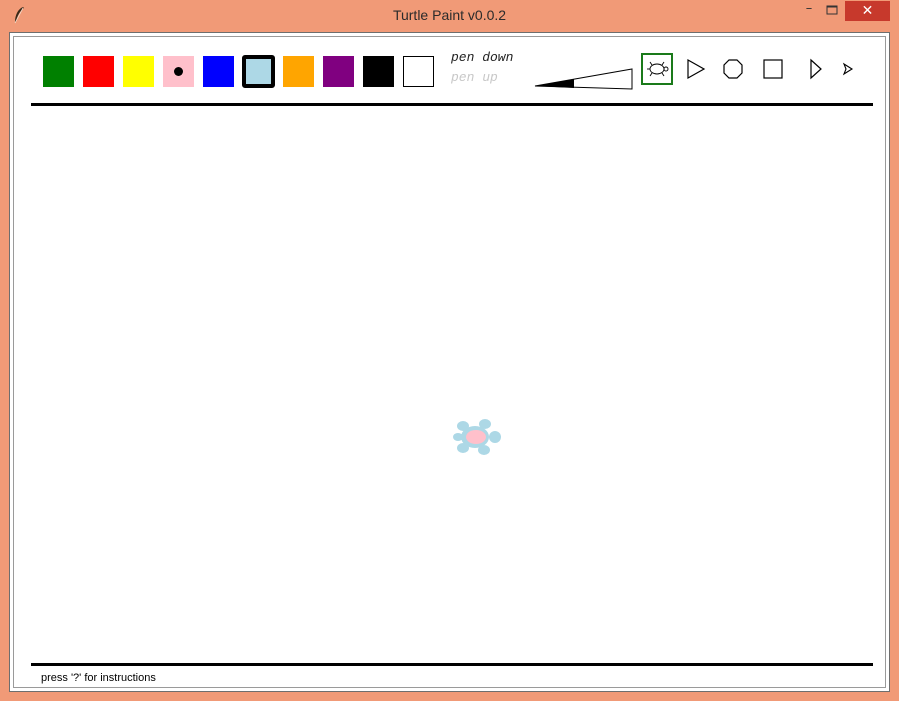 The image size is (899, 701). I want to click on square-shape-button, so click(773, 69).